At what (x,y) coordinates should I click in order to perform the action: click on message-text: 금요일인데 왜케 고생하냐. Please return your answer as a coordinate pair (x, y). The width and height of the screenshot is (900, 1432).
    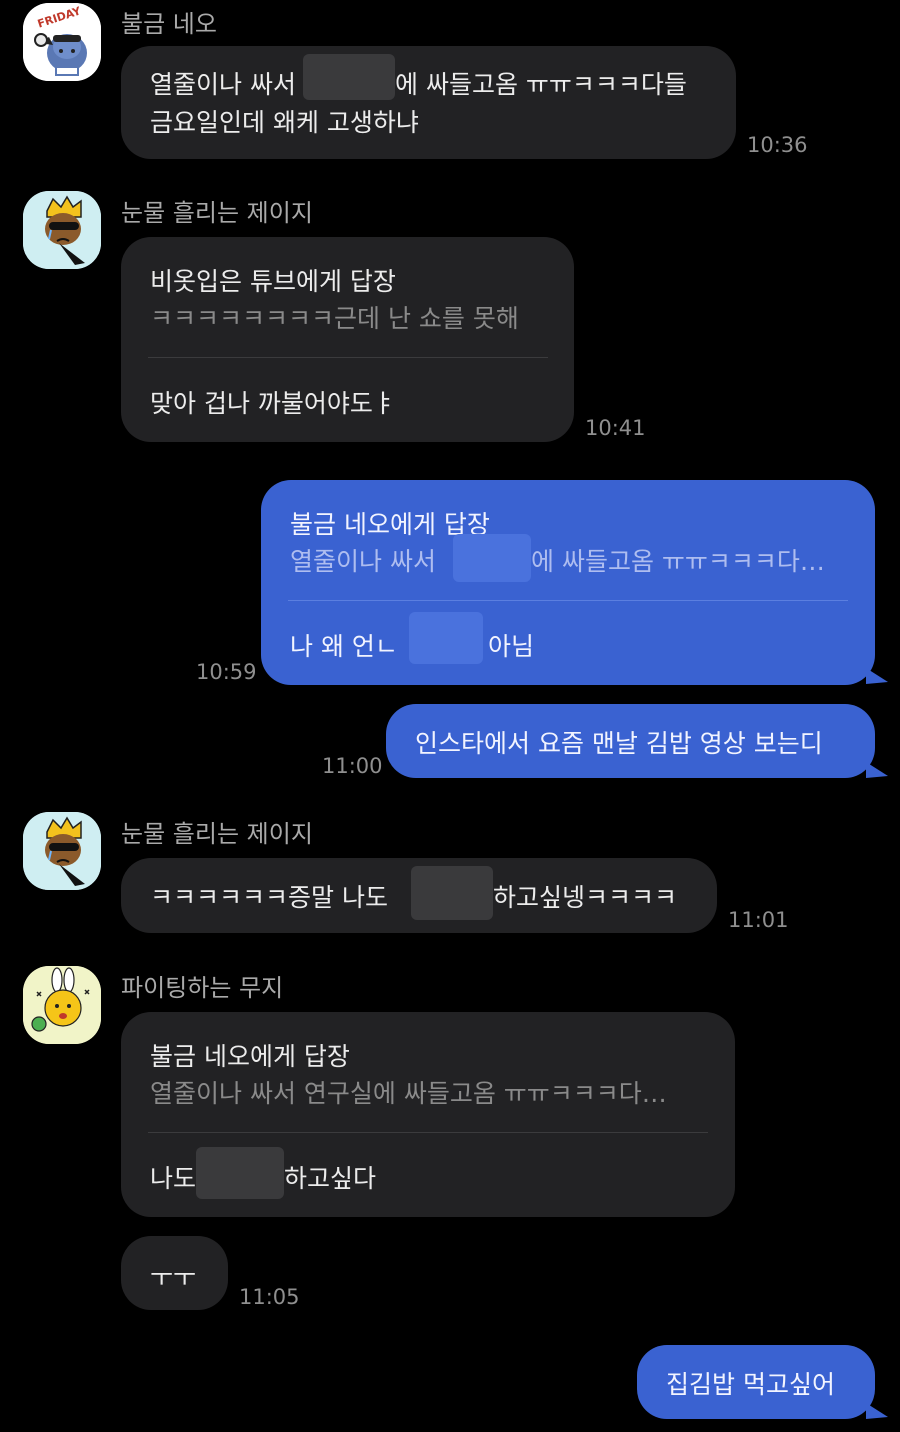
    Looking at the image, I should click on (284, 122).